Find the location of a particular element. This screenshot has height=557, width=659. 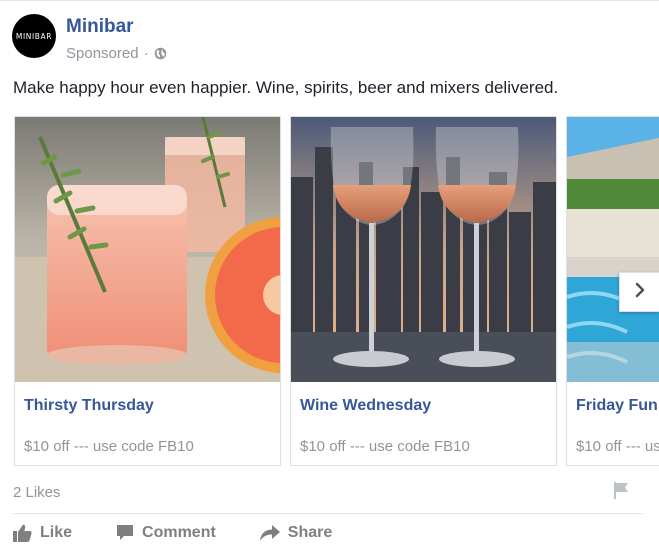

thumbs-up-icon is located at coordinates (22, 533).